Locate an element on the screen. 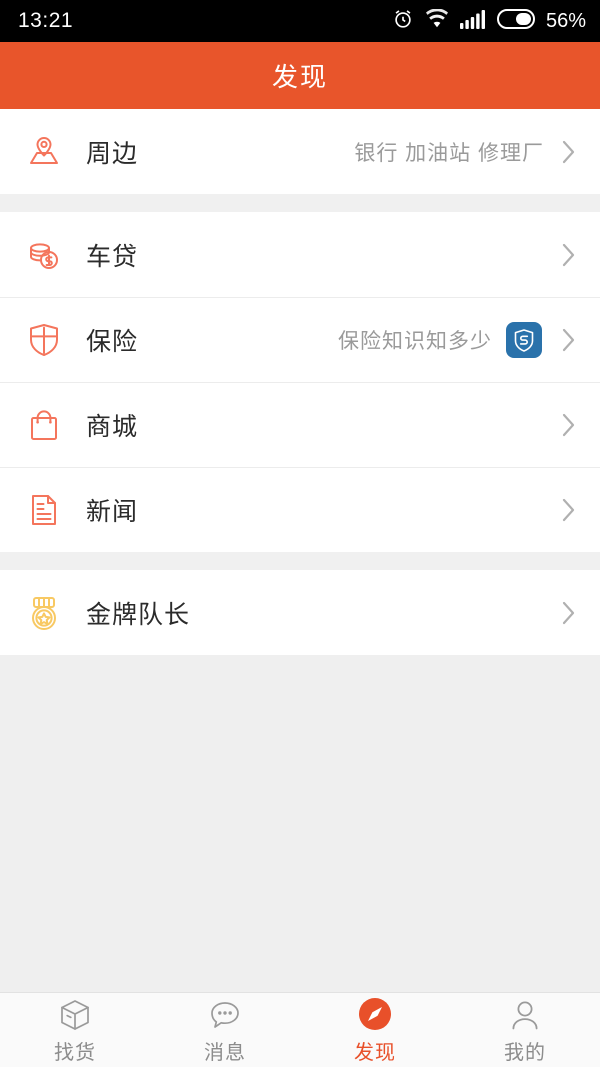 Image resolution: width=600 pixels, height=1067 pixels. medal-icon is located at coordinates (44, 613).